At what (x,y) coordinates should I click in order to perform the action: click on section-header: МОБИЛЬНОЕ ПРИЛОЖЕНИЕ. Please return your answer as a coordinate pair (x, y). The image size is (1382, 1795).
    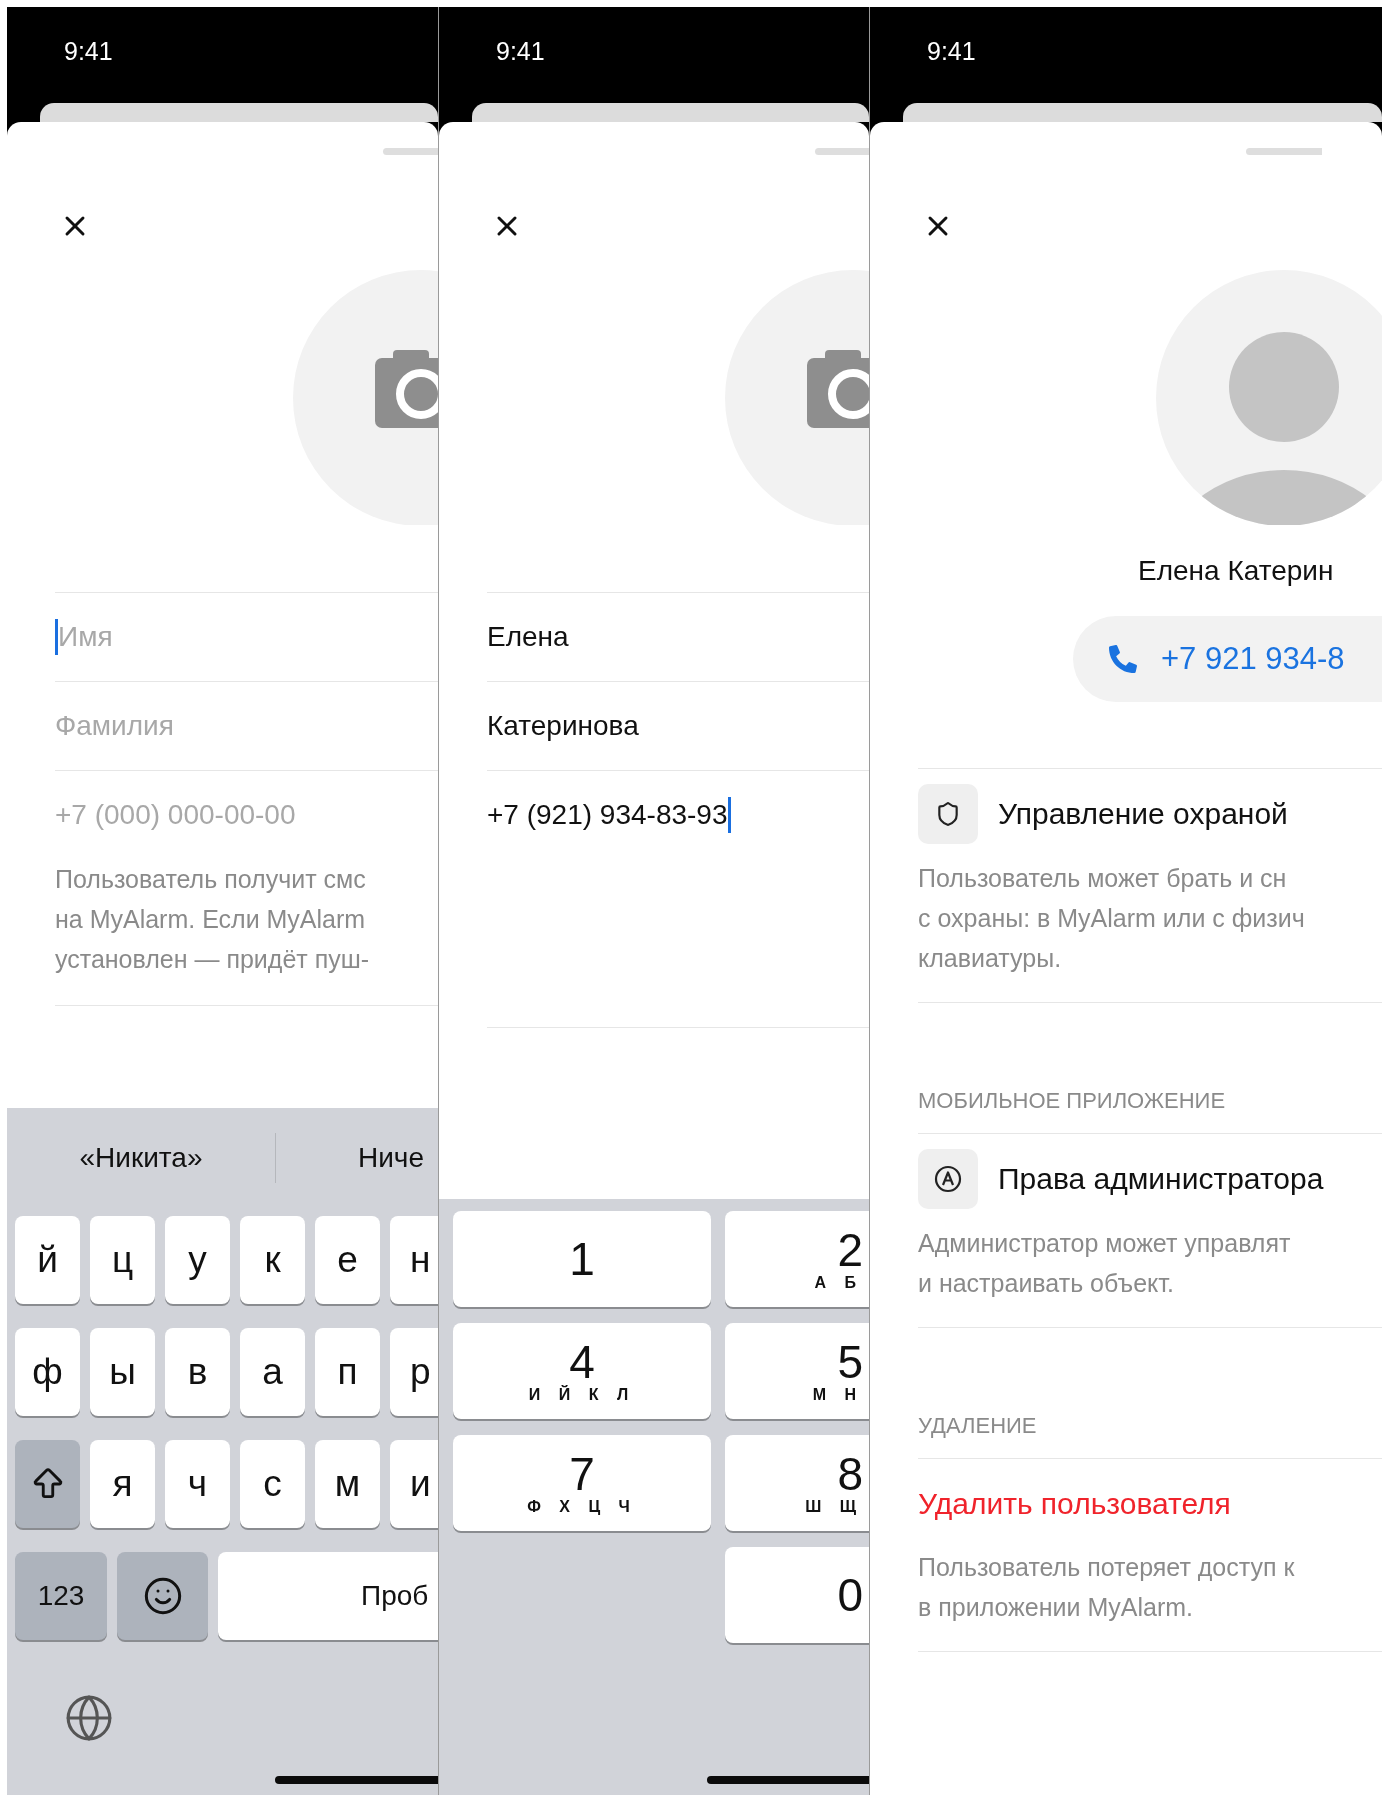
    Looking at the image, I should click on (1072, 1101).